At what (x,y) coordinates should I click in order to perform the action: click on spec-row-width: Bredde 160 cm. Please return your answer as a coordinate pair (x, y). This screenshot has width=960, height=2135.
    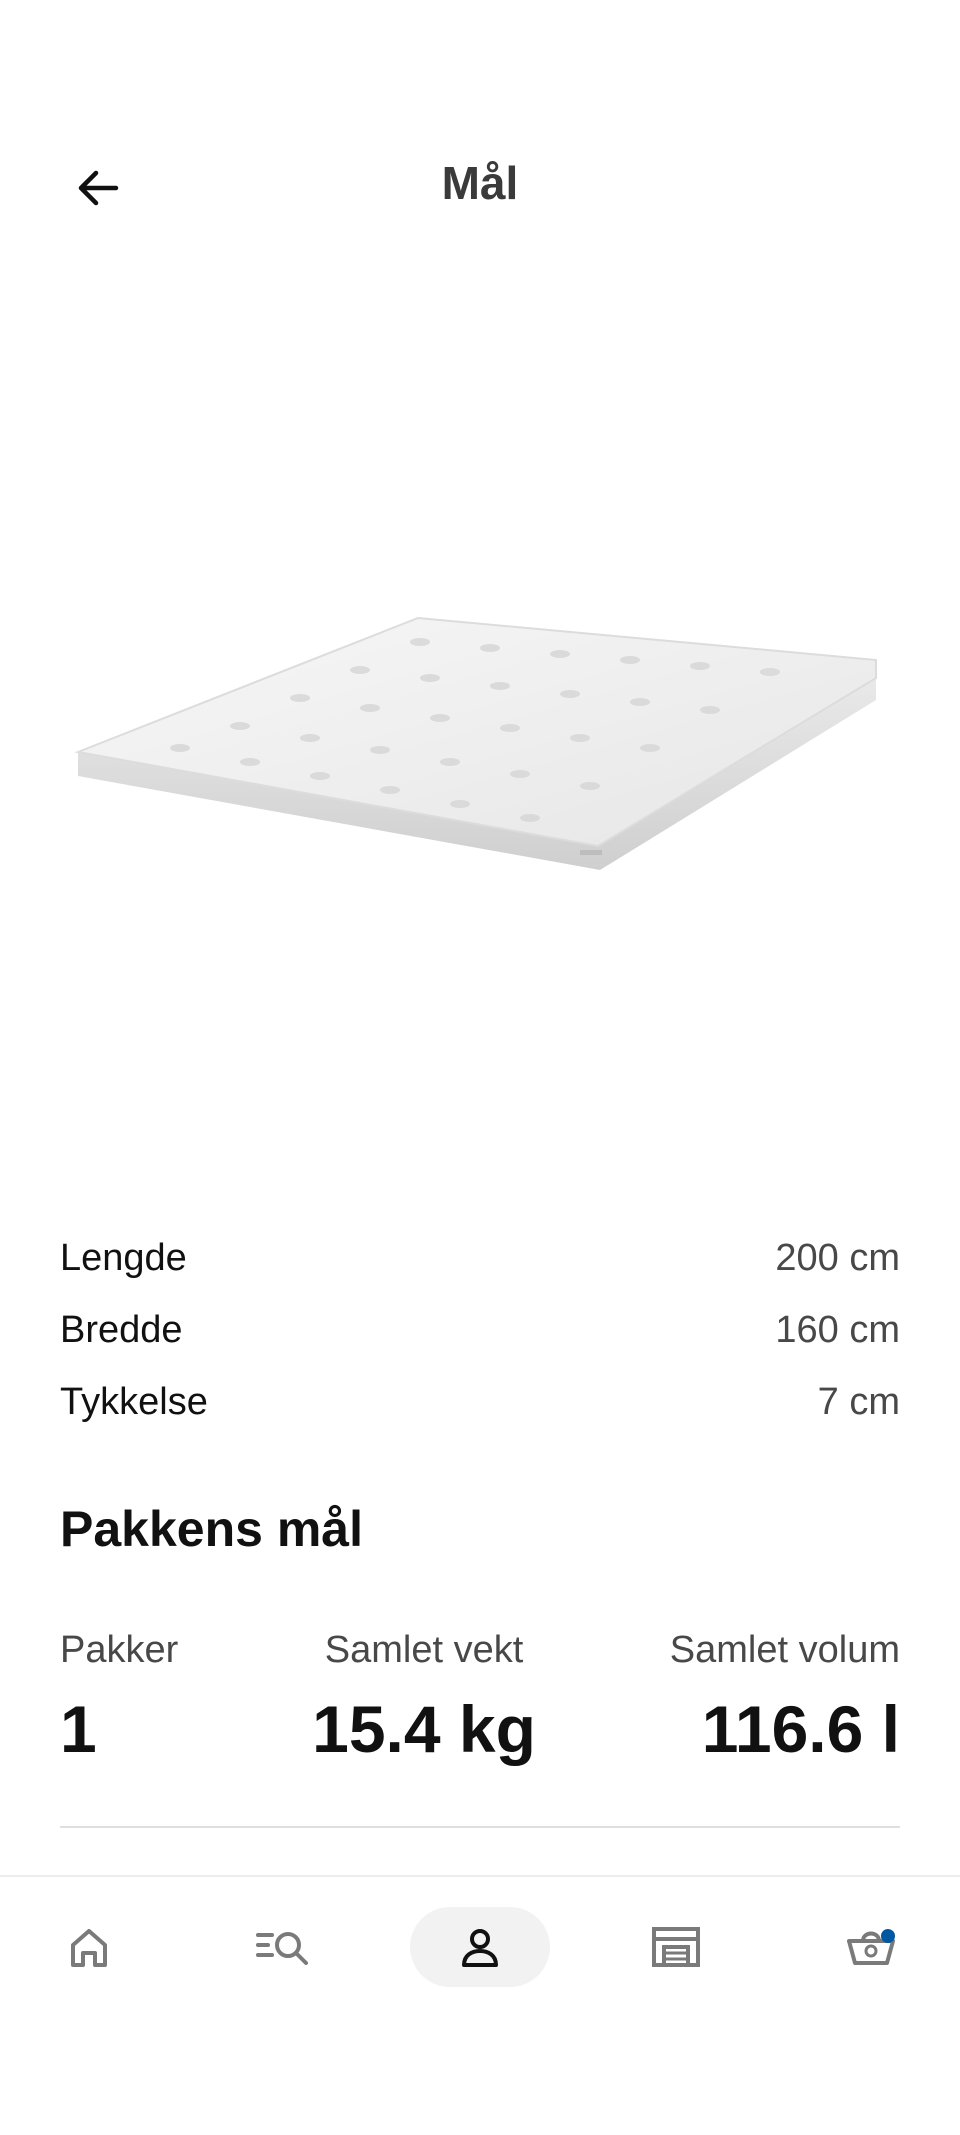
    Looking at the image, I should click on (480, 1330).